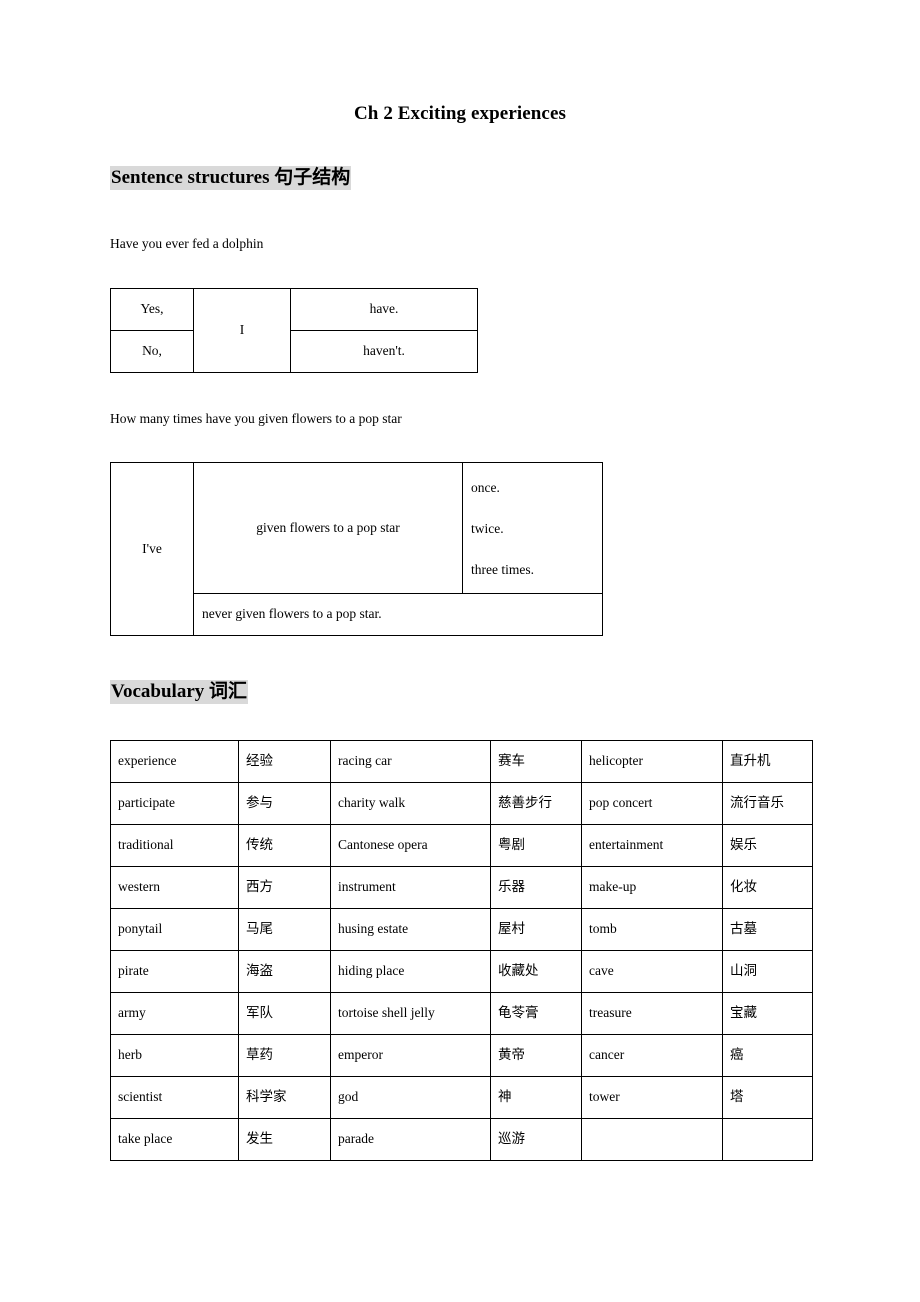  I want to click on vocab-term-cell: participate, so click(174, 803).